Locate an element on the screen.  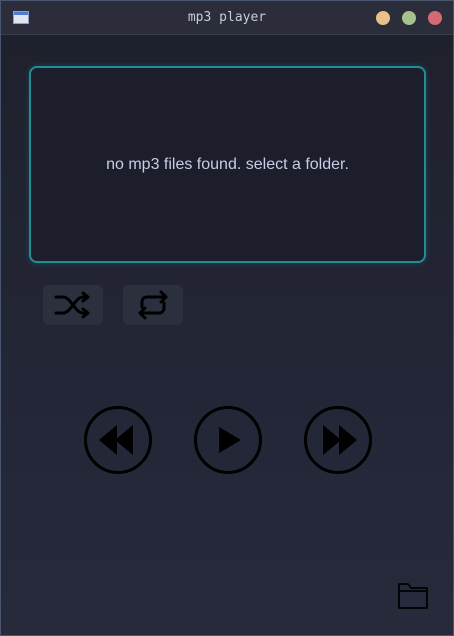
minimize-button is located at coordinates (383, 18).